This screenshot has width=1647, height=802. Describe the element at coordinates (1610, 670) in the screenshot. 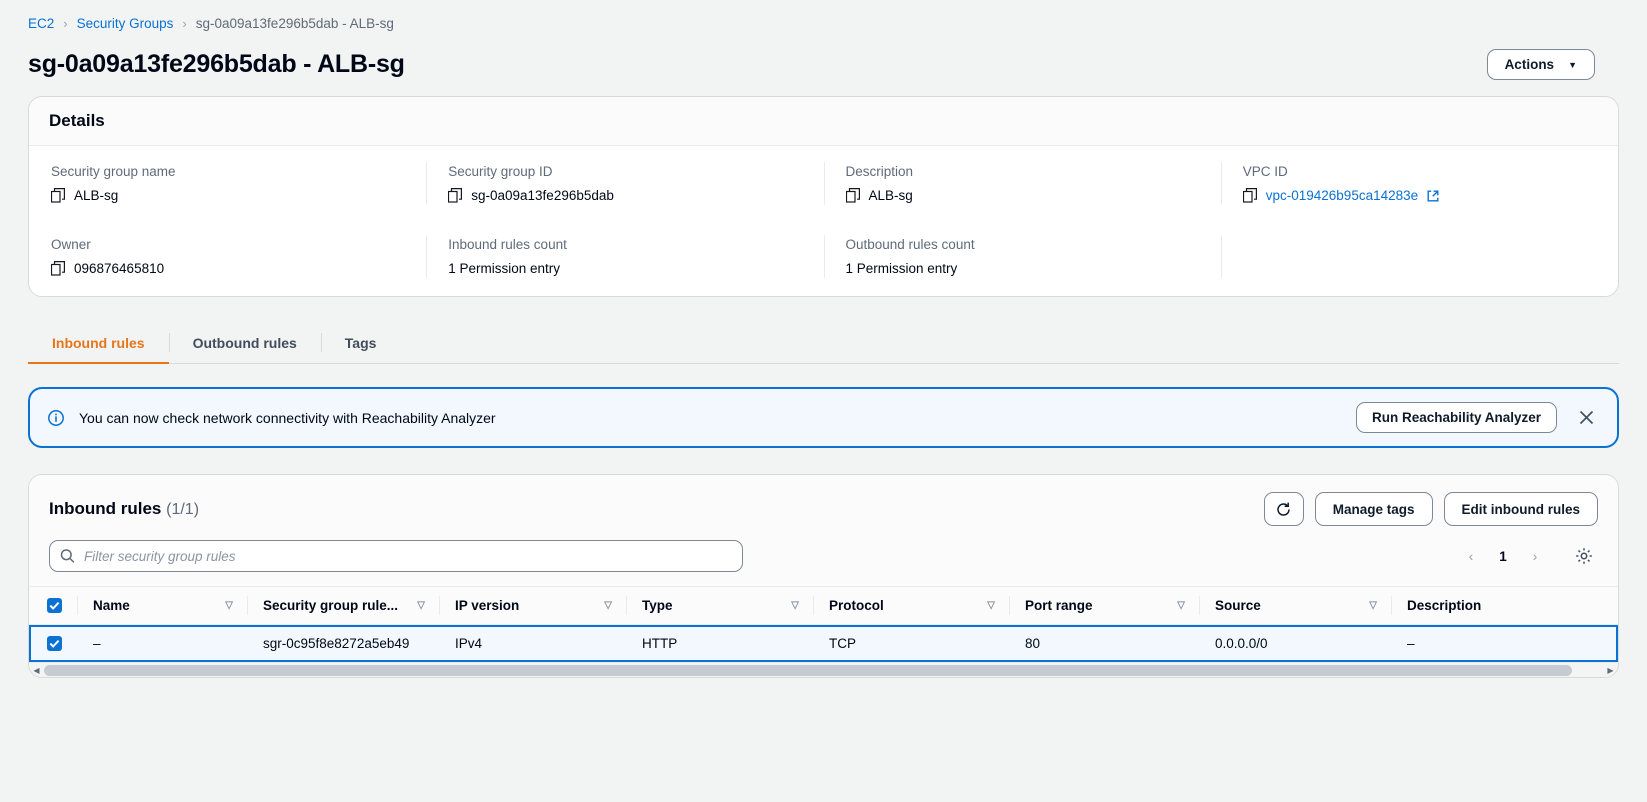

I see `scroll-right-icon: ▶` at that location.